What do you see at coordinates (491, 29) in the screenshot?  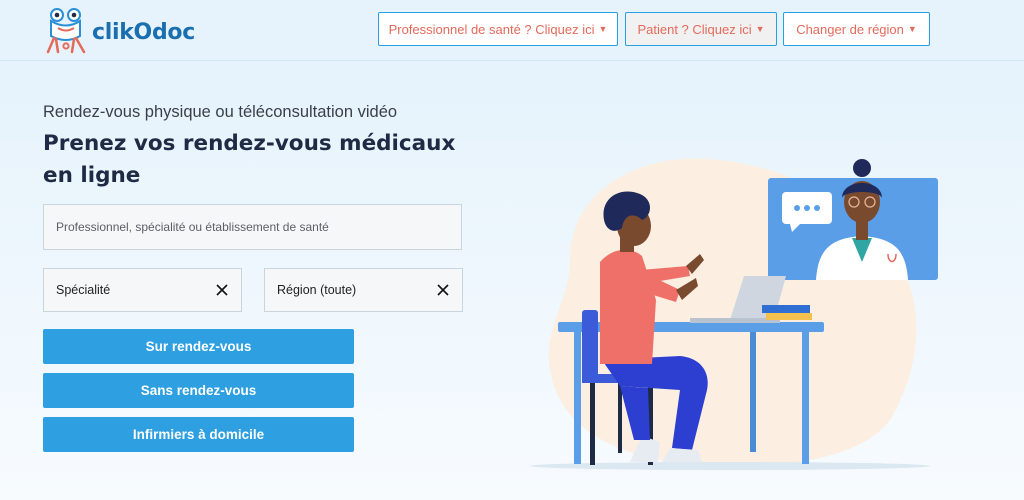 I see `nav-professional-label: Professionnel de santé ? Cliquez ici` at bounding box center [491, 29].